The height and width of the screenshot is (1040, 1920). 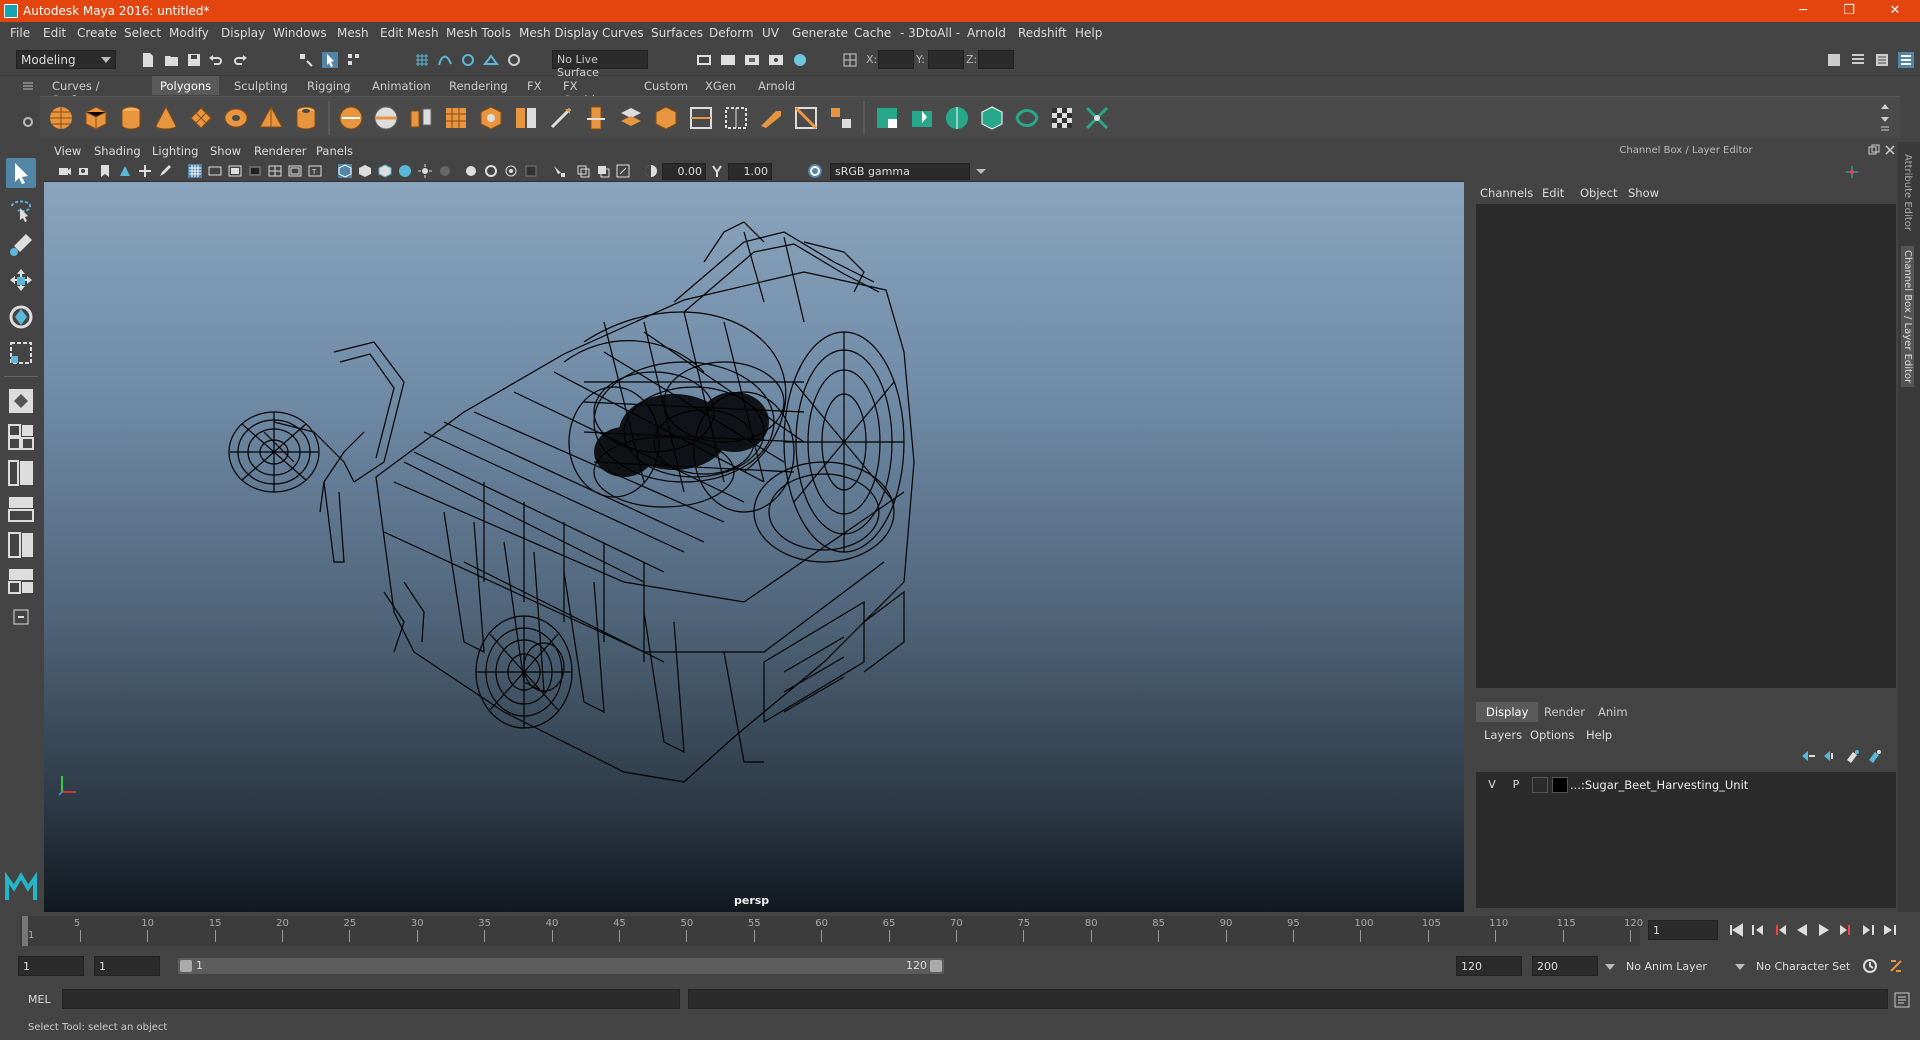 I want to click on channel-box-menu-show: Show, so click(x=1643, y=193).